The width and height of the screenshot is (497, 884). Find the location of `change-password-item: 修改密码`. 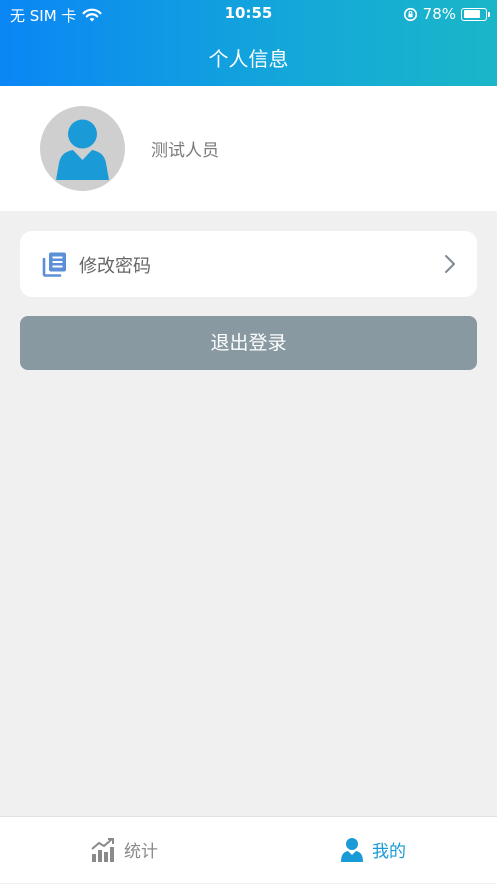

change-password-item: 修改密码 is located at coordinates (248, 264).